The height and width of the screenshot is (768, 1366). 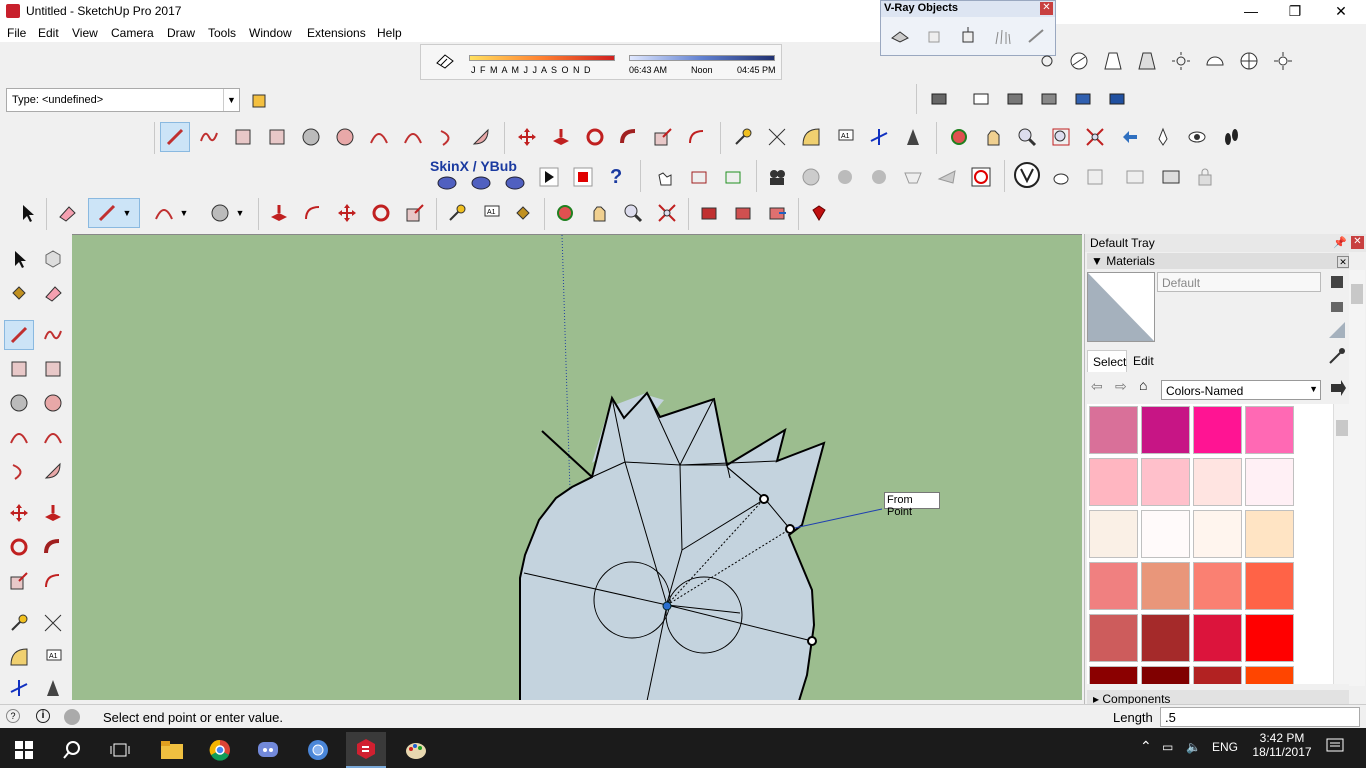 What do you see at coordinates (819, 213) in the screenshot?
I see `ruby-console-icon` at bounding box center [819, 213].